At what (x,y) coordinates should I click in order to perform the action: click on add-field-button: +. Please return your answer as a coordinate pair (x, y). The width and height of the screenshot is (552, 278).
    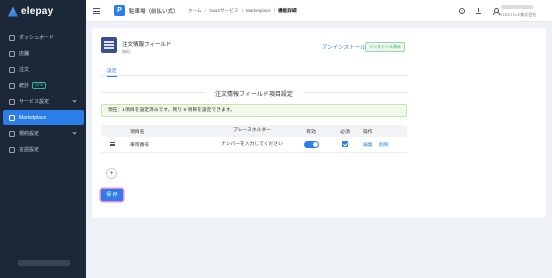
    Looking at the image, I should click on (111, 173).